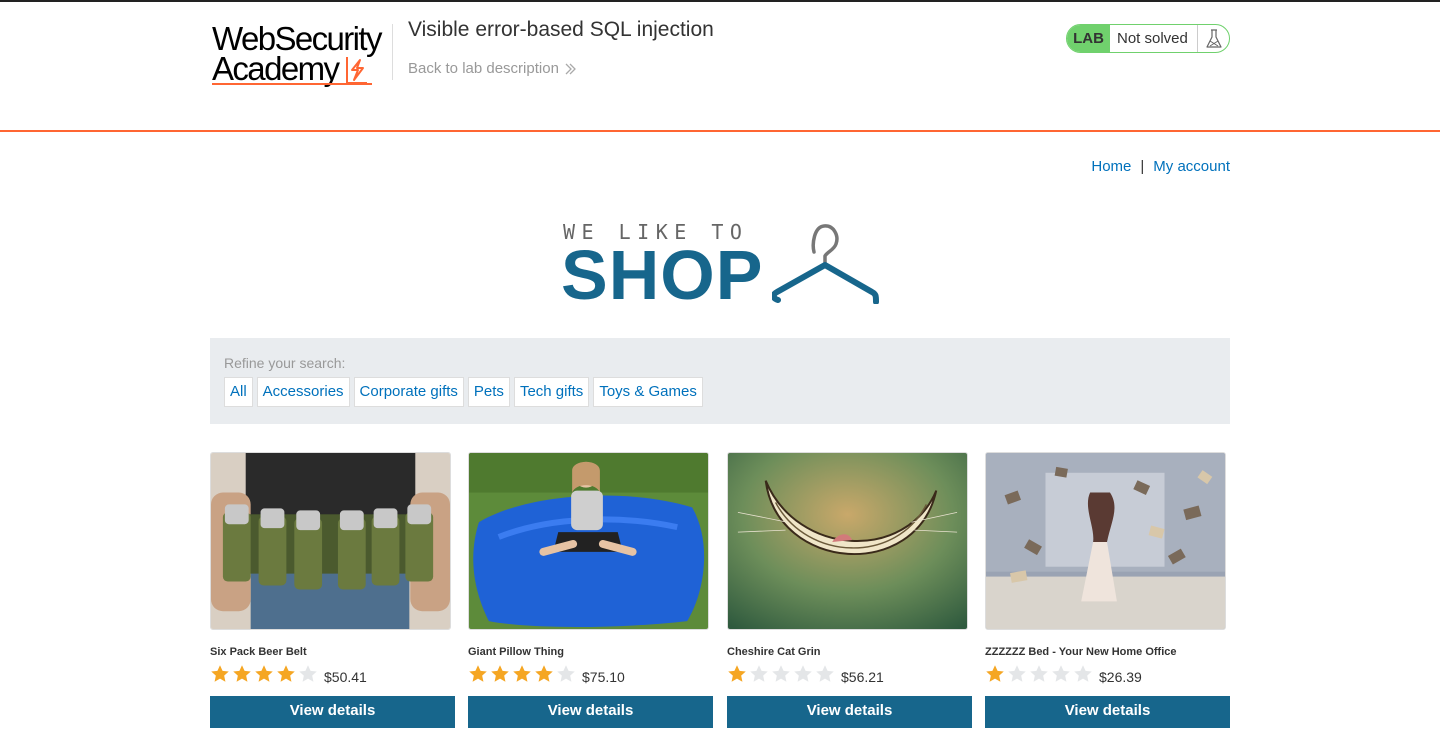  Describe the element at coordinates (408, 392) in the screenshot. I see `filter-corporate-gifts: Corporate gifts` at that location.